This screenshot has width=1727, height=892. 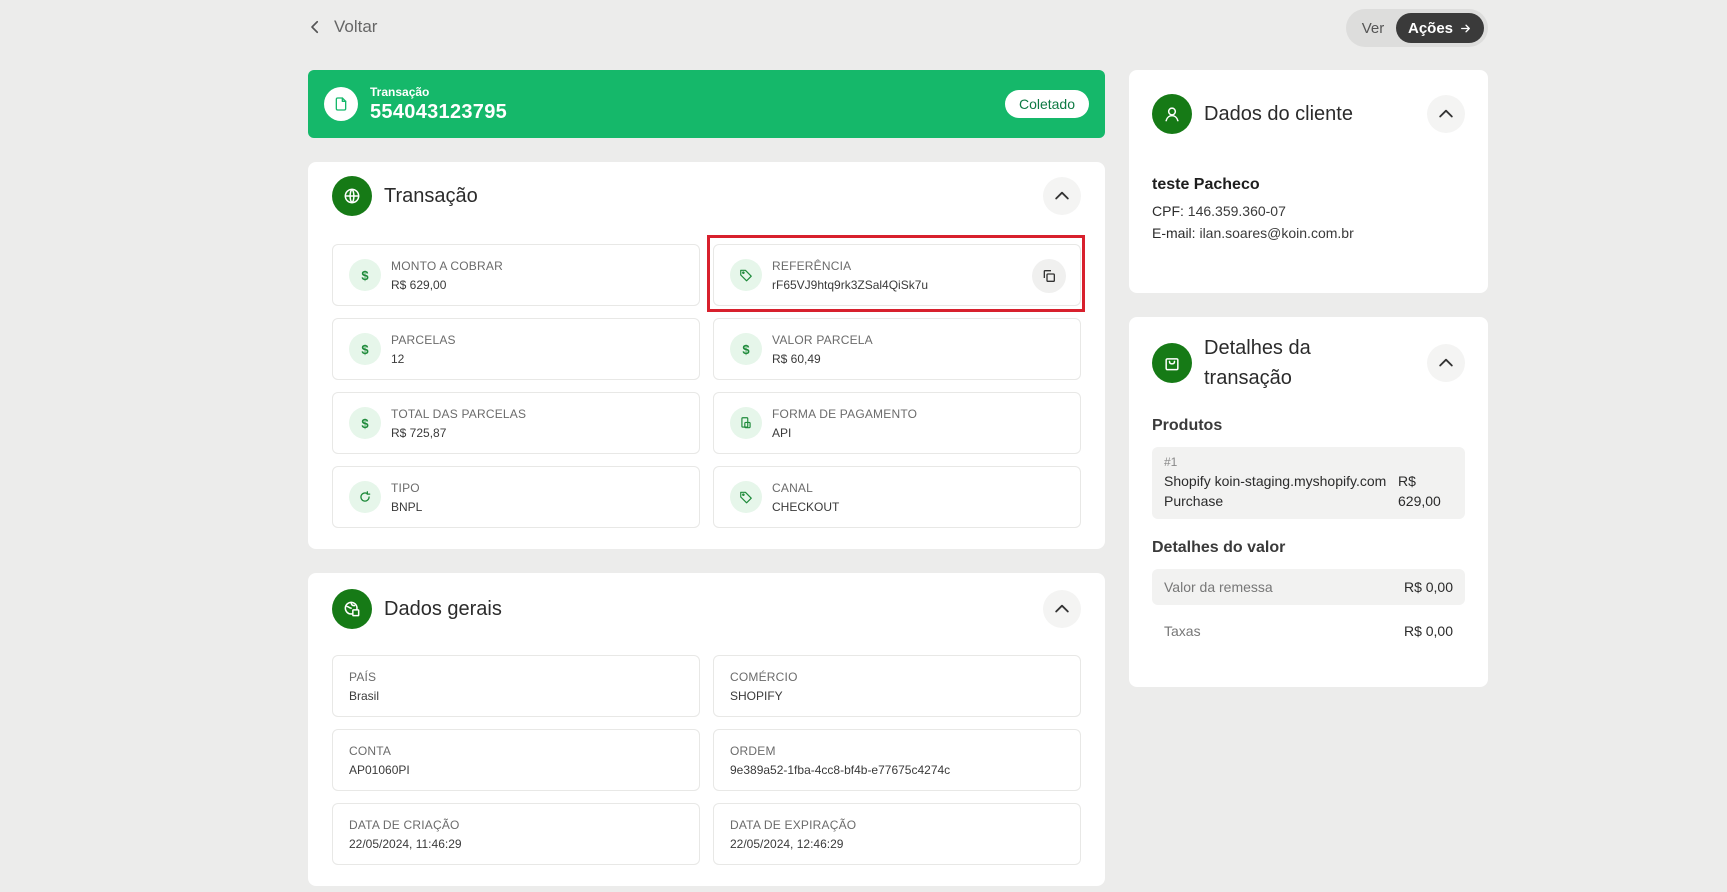 I want to click on detalhes-collapse-button, so click(x=1446, y=363).